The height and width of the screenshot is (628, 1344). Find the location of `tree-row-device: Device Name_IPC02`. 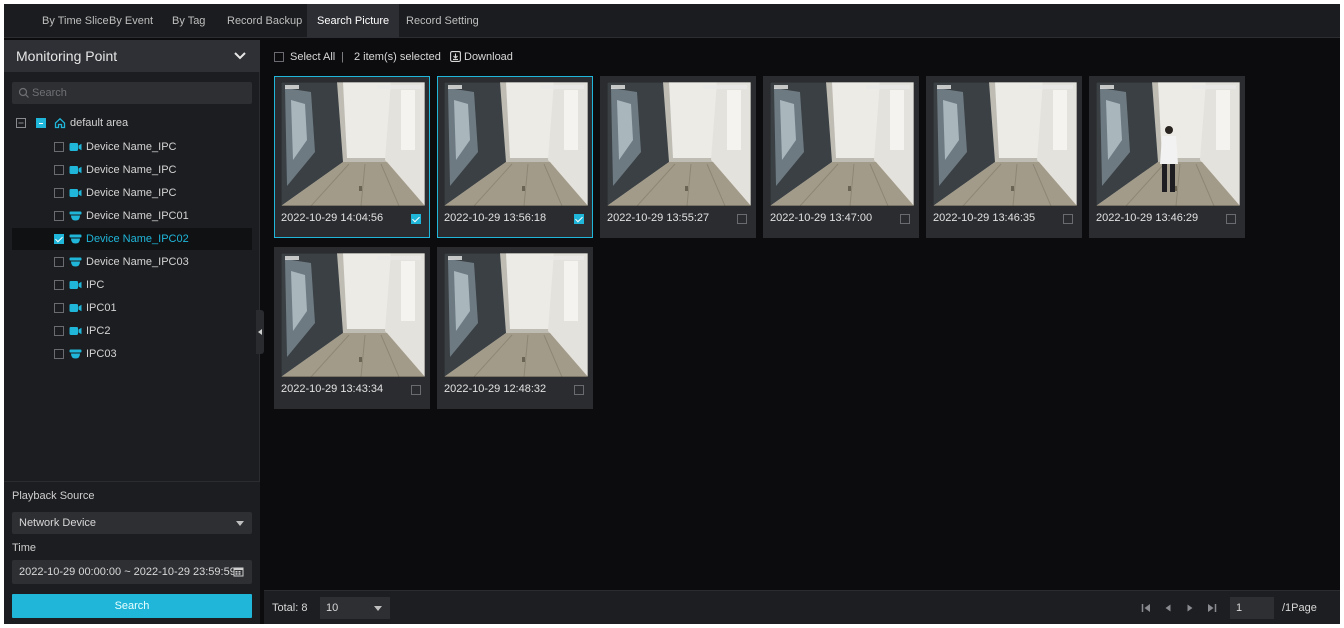

tree-row-device: Device Name_IPC02 is located at coordinates (132, 239).